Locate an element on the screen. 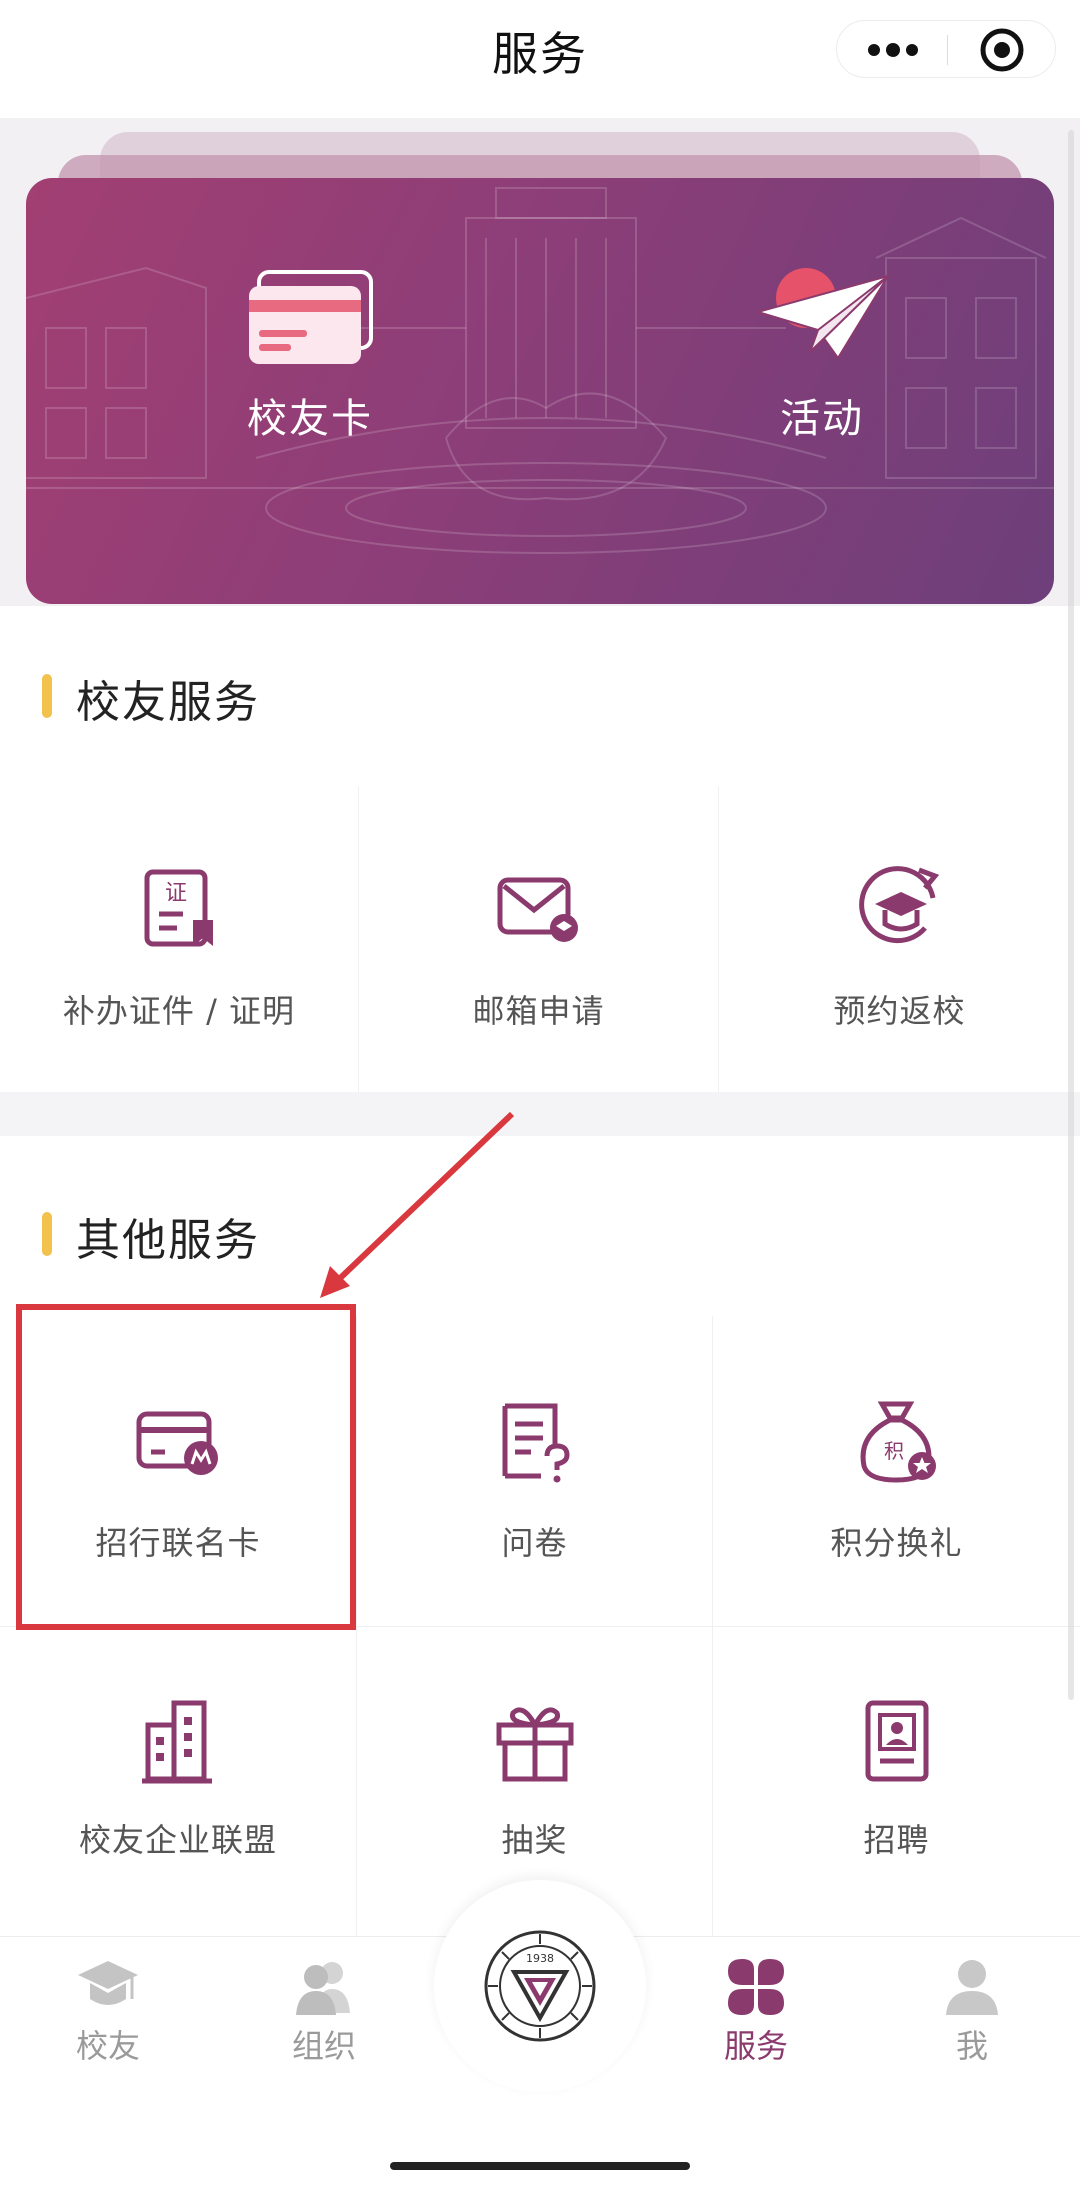 This screenshot has width=1080, height=2186. activity-entry: 活动 is located at coordinates (822, 356).